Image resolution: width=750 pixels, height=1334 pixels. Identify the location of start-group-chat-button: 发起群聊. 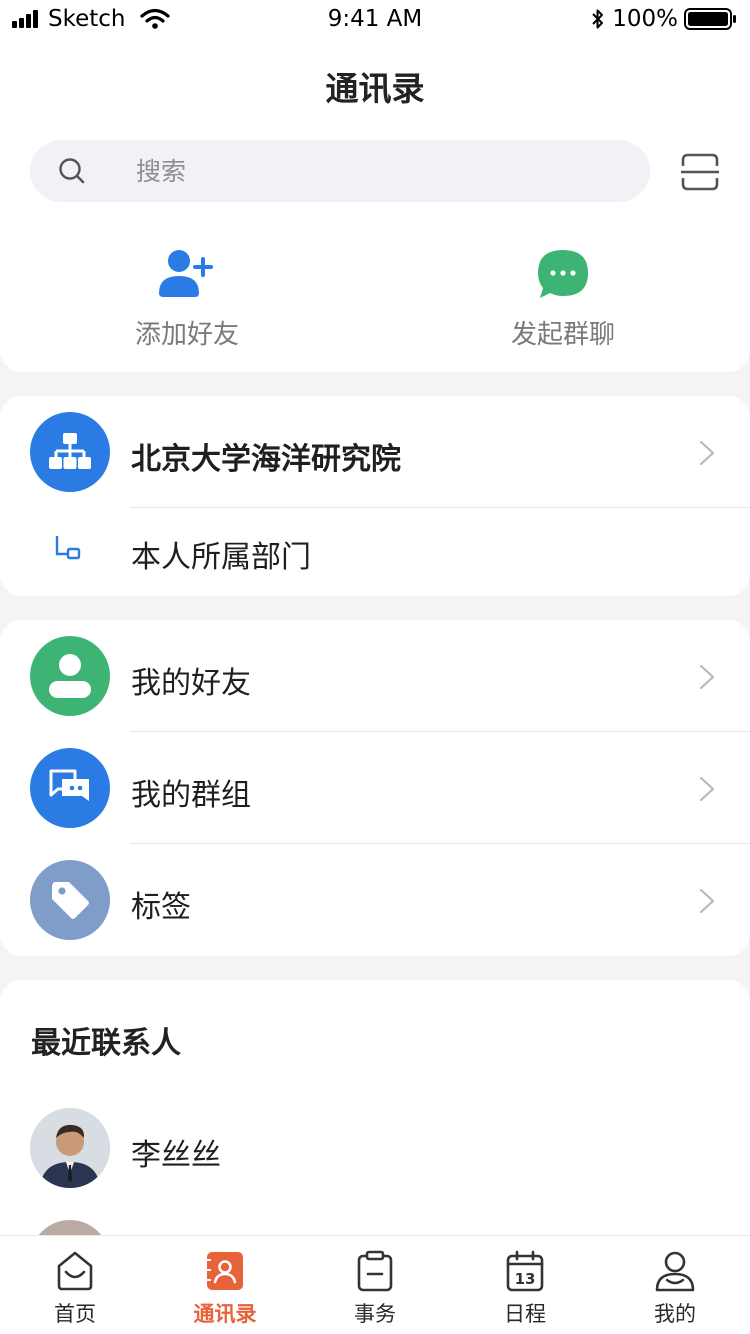
(563, 298).